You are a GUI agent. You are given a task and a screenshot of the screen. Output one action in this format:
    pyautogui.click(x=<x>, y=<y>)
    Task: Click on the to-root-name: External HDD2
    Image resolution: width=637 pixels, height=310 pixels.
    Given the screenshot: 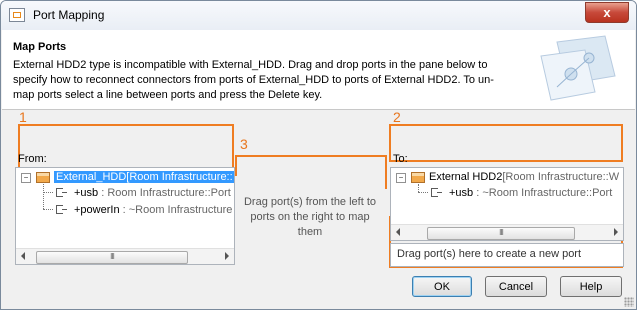 What is the action you would take?
    pyautogui.click(x=466, y=177)
    